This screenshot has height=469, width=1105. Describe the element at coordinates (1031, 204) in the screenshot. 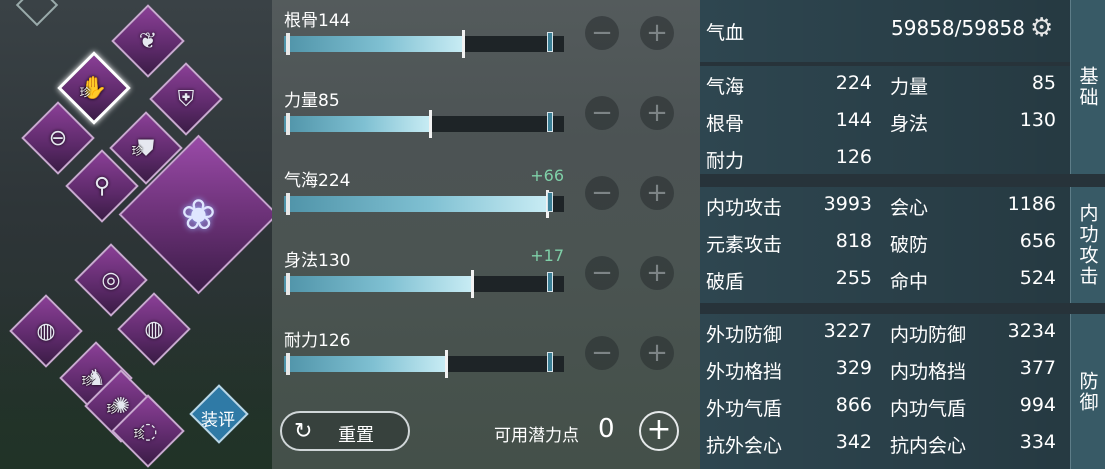

I see `stat-value: 1186` at that location.